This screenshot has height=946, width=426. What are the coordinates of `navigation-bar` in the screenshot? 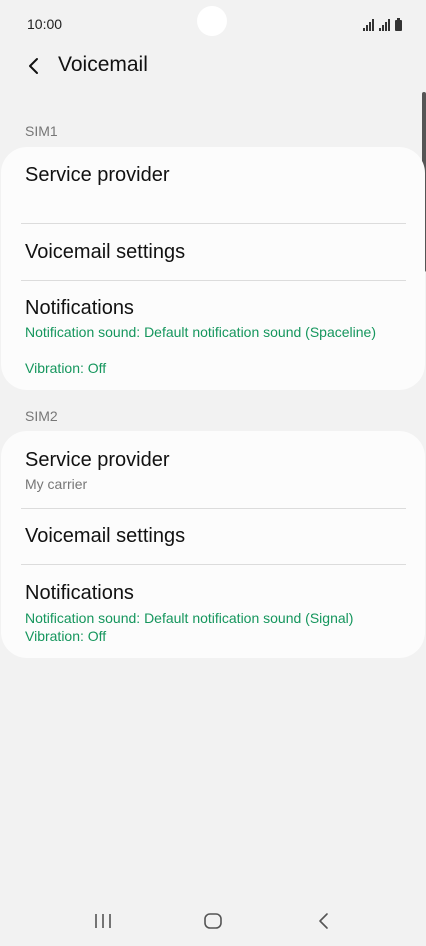 It's located at (213, 922).